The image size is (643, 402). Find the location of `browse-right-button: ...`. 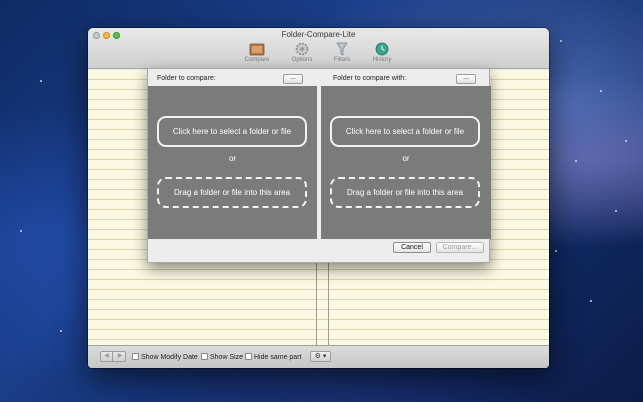

browse-right-button: ... is located at coordinates (466, 79).